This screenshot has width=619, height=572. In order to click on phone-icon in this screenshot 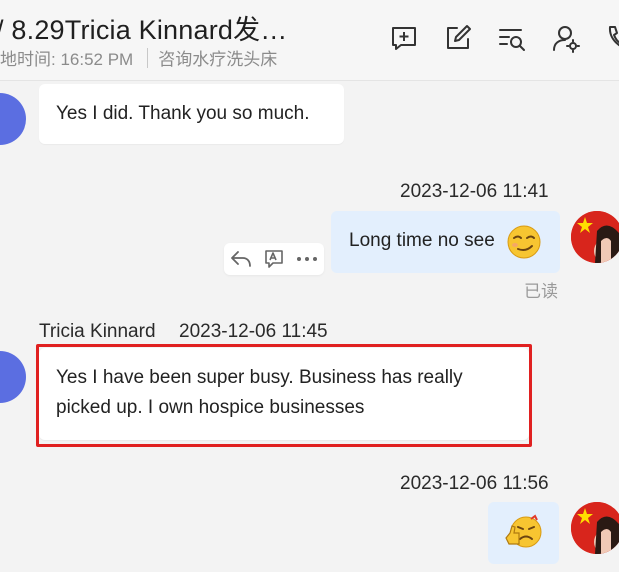, I will do `click(611, 38)`.